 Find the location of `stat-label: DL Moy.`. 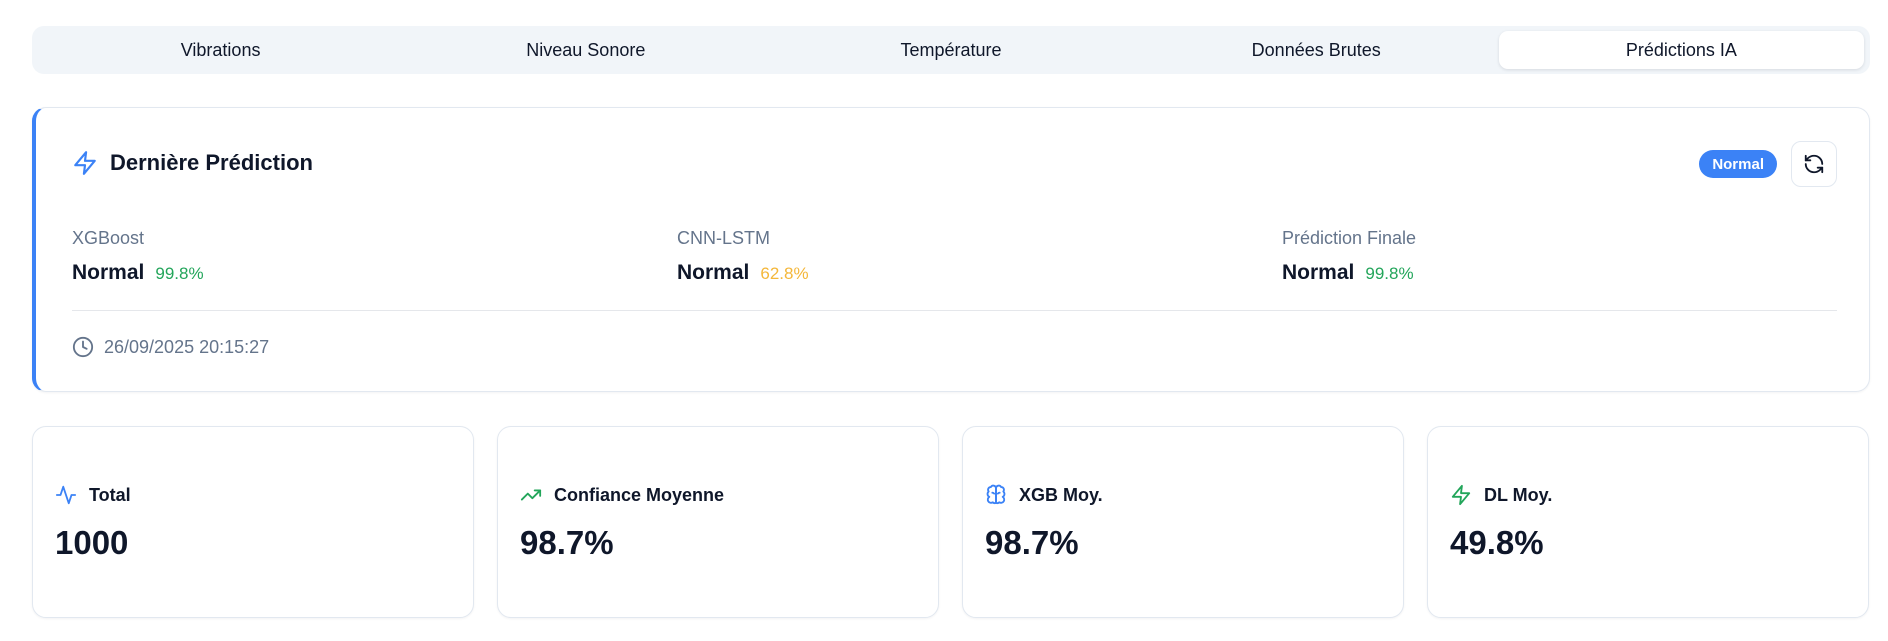

stat-label: DL Moy. is located at coordinates (1518, 494).